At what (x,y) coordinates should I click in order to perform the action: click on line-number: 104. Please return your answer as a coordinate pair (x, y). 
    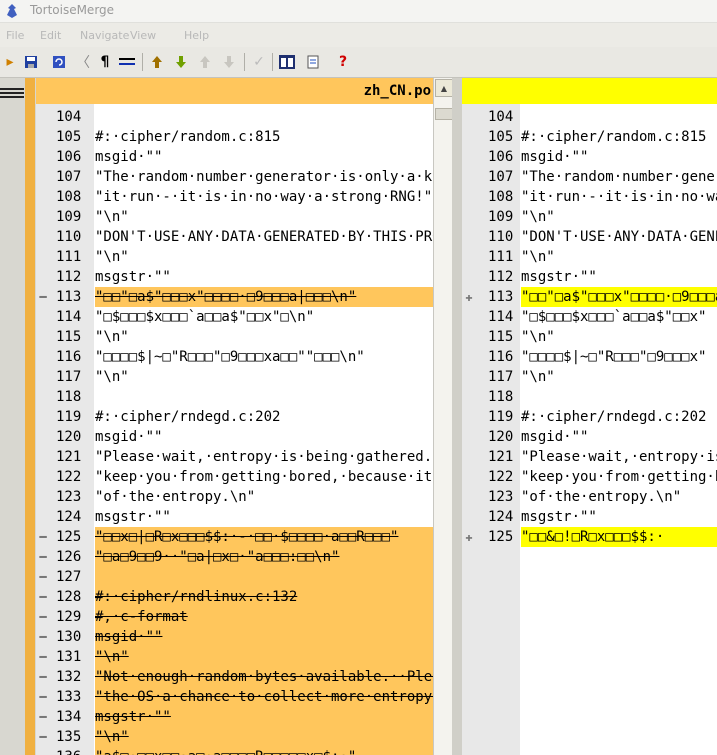
    Looking at the image, I should click on (69, 117).